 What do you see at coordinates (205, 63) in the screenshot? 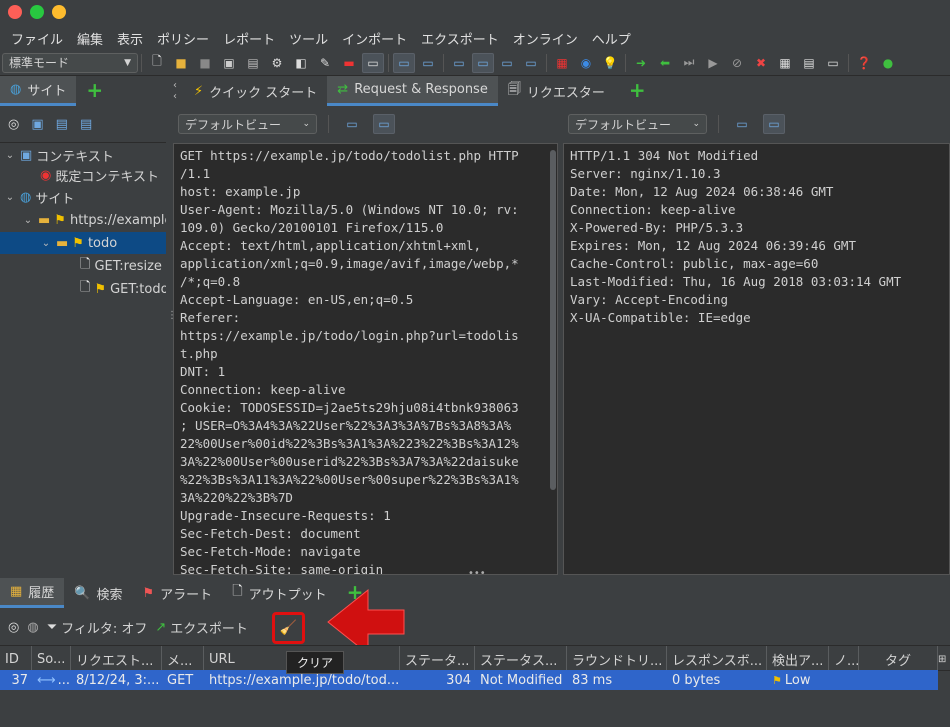
I see `save-session-icon: ■` at bounding box center [205, 63].